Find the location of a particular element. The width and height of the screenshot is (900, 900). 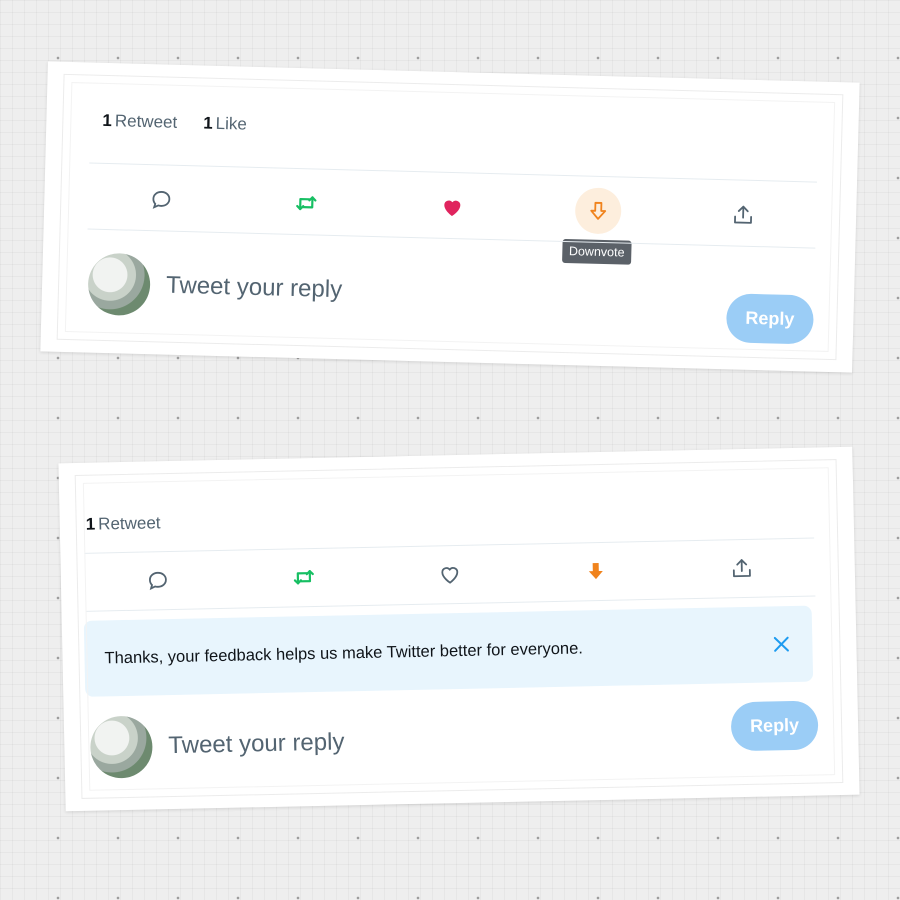

action-bar is located at coordinates (449, 574).